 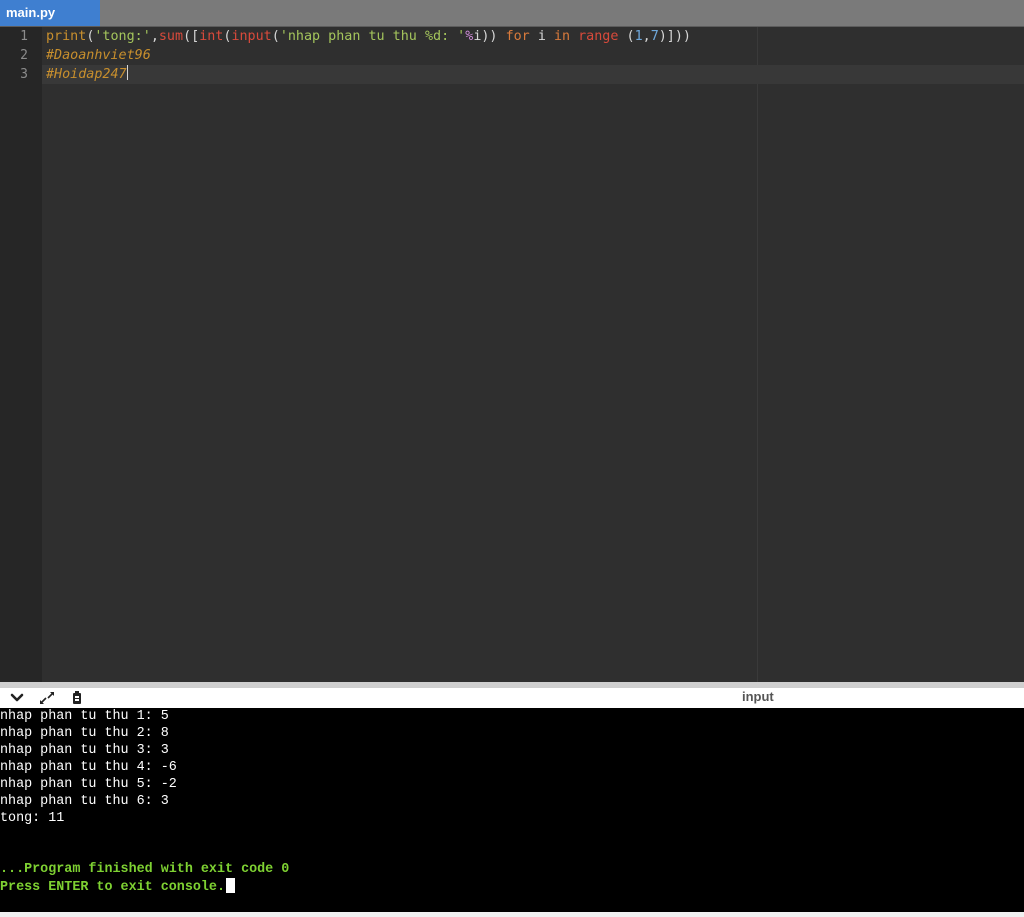 What do you see at coordinates (24, 74) in the screenshot?
I see `line-number: 3` at bounding box center [24, 74].